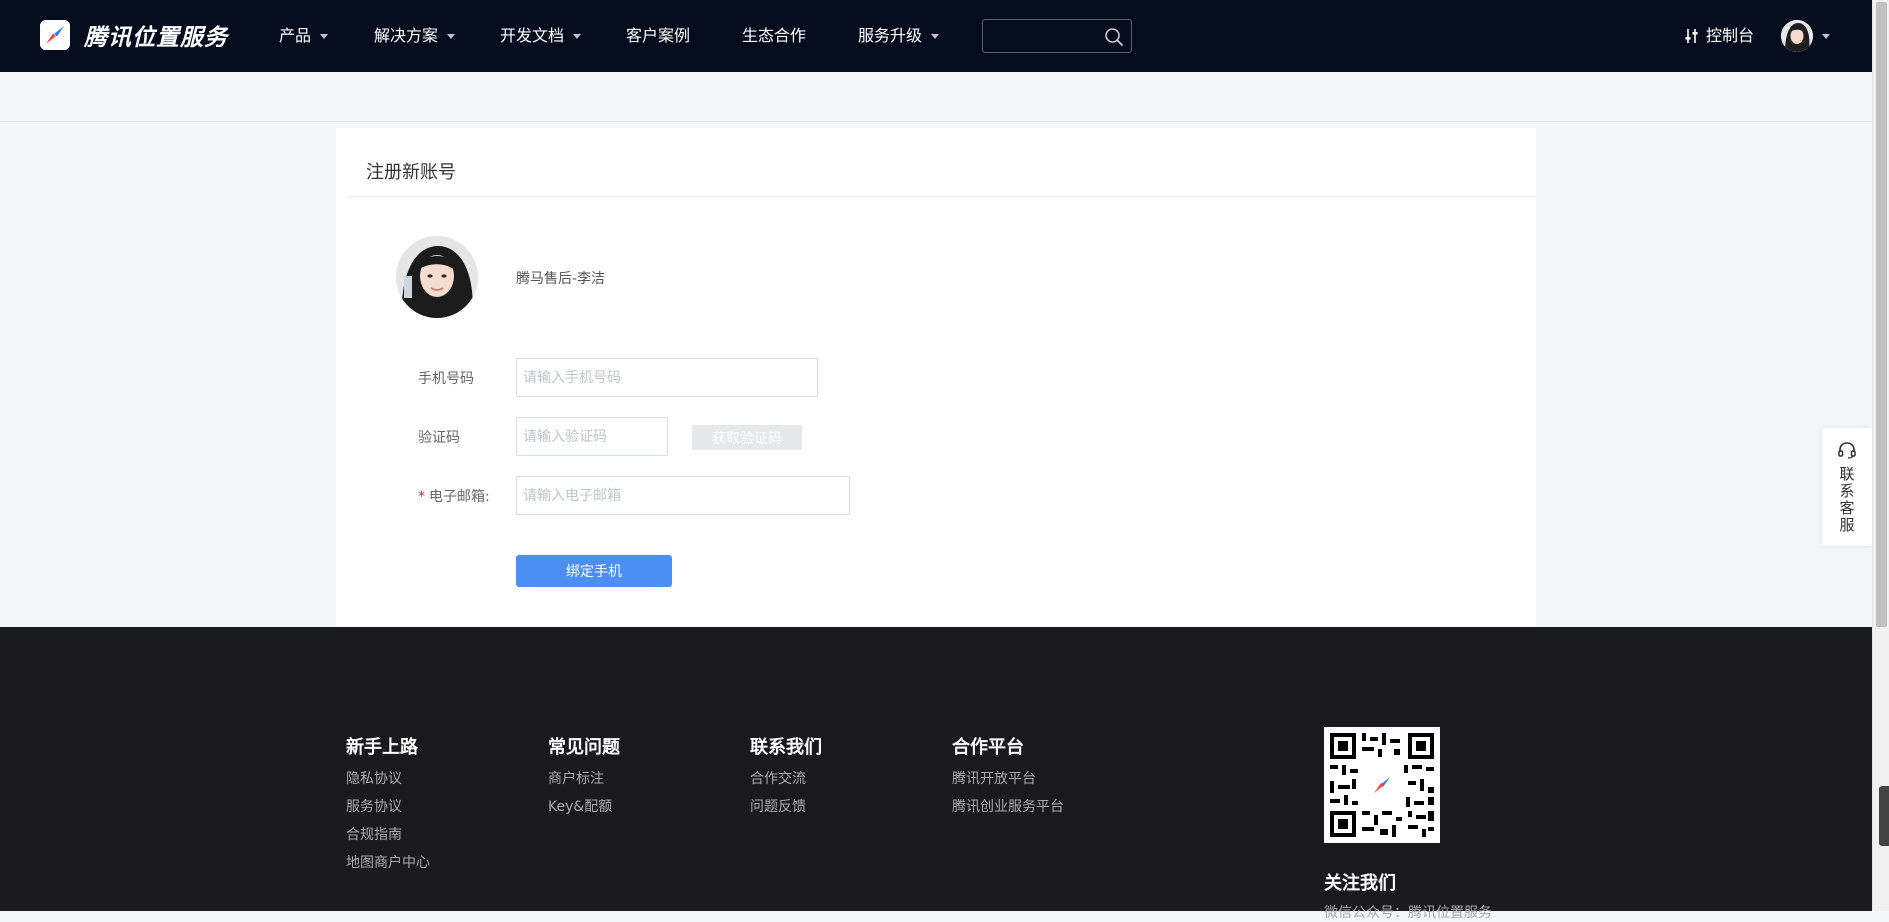 Image resolution: width=1889 pixels, height=922 pixels. I want to click on customer-service-label: 联系客服, so click(1847, 499).